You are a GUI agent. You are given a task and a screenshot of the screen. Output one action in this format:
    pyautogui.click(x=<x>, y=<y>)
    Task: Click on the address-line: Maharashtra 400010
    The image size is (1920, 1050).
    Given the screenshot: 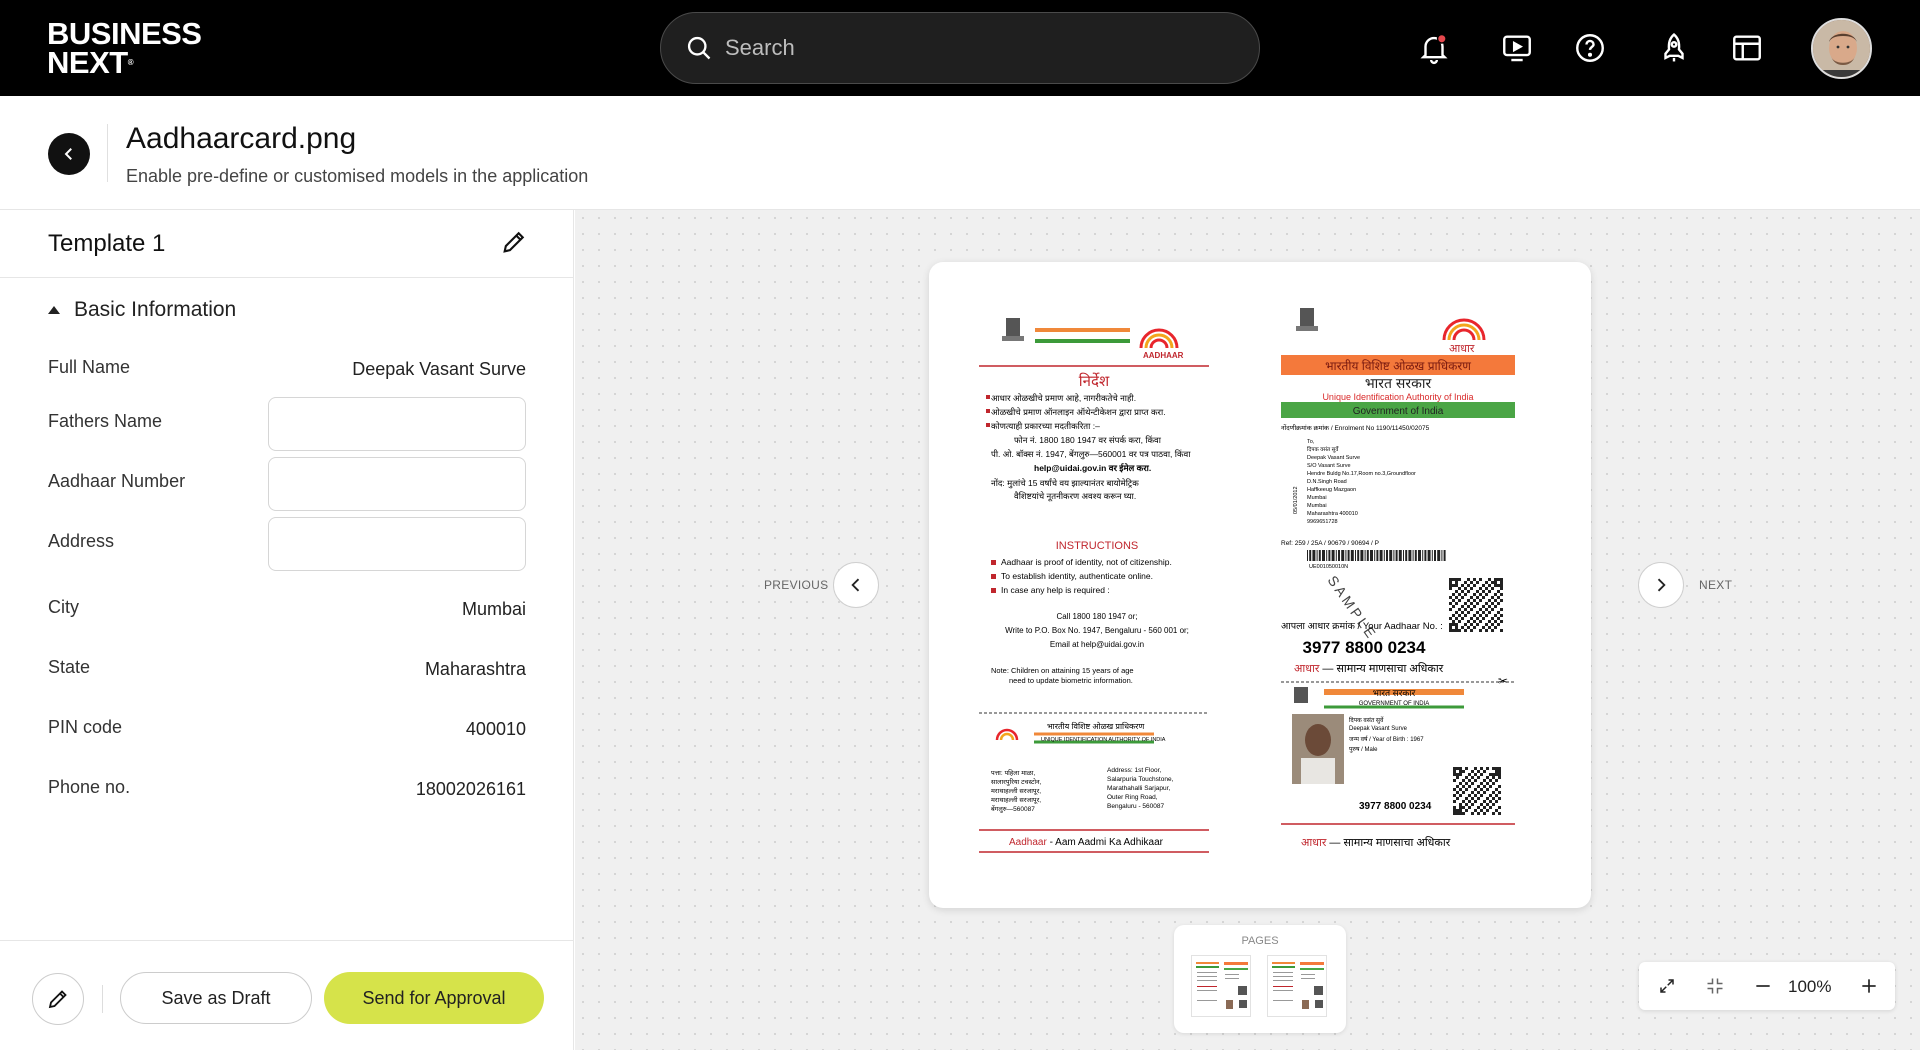 What is the action you would take?
    pyautogui.click(x=1332, y=514)
    